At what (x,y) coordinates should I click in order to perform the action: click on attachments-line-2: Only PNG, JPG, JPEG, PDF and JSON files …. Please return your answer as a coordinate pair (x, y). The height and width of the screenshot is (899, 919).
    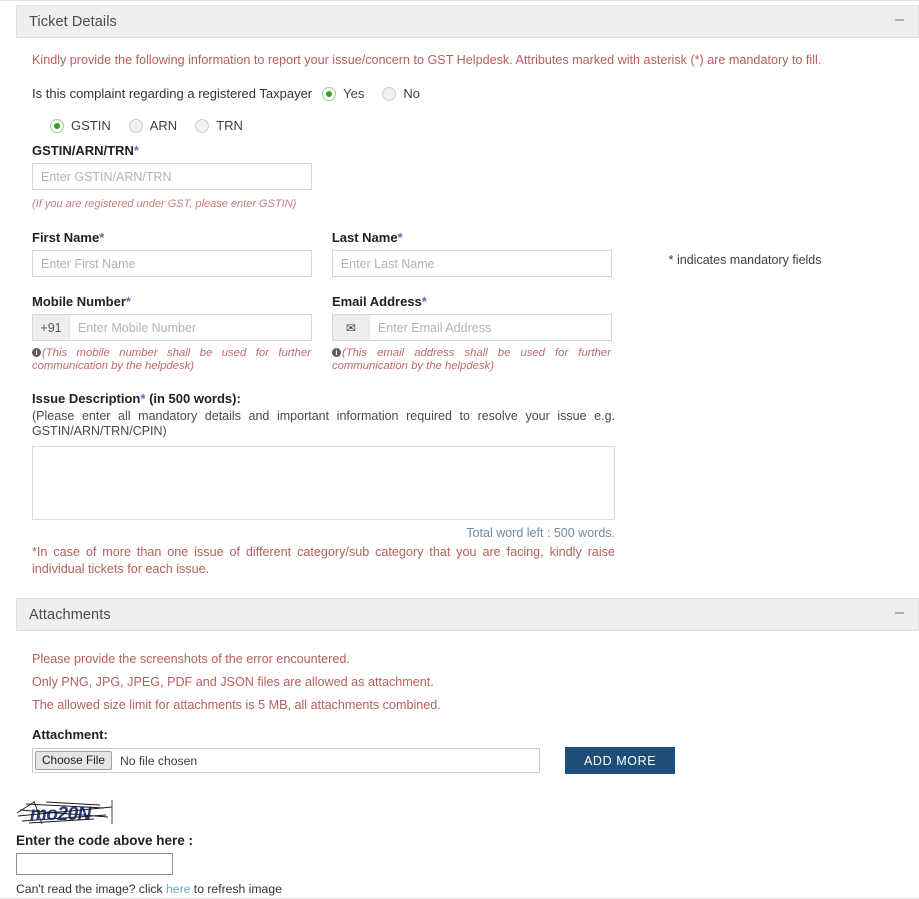
    Looking at the image, I should click on (233, 682).